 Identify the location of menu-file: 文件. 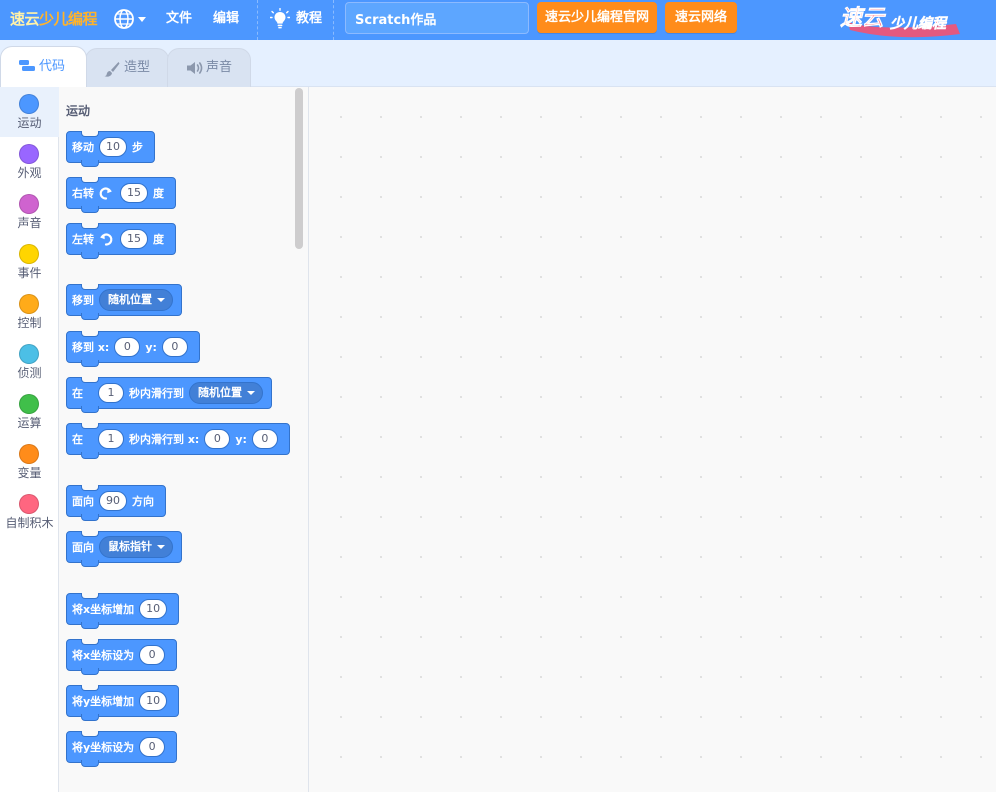
(179, 19).